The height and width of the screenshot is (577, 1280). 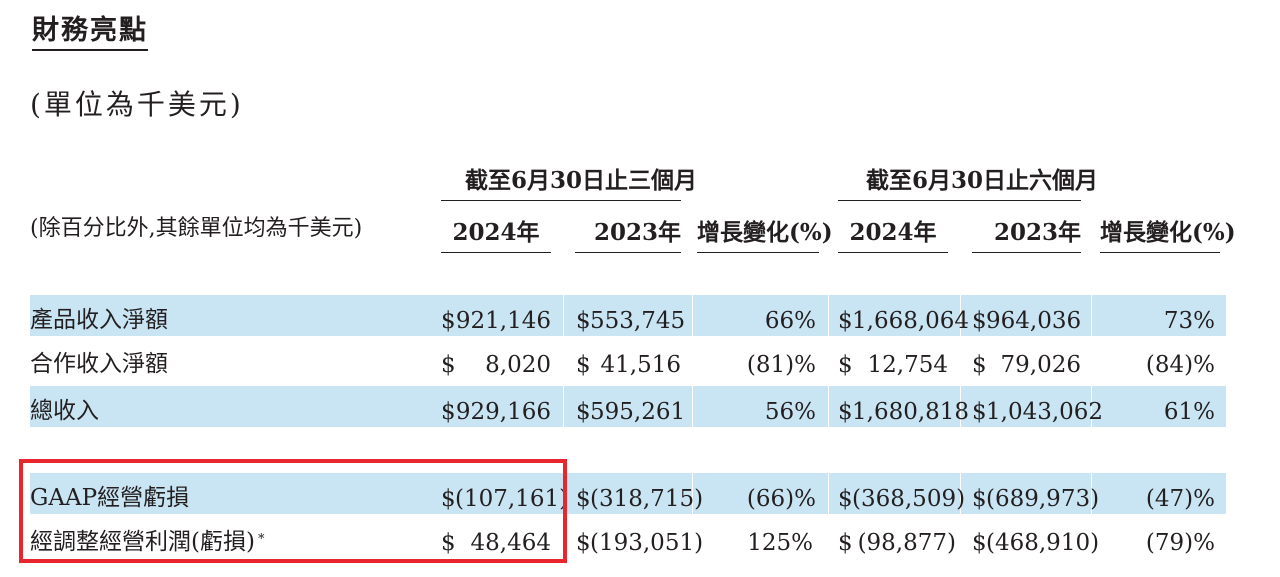 I want to click on group-header-three-months: 截至6月30日止三個月, so click(x=581, y=180).